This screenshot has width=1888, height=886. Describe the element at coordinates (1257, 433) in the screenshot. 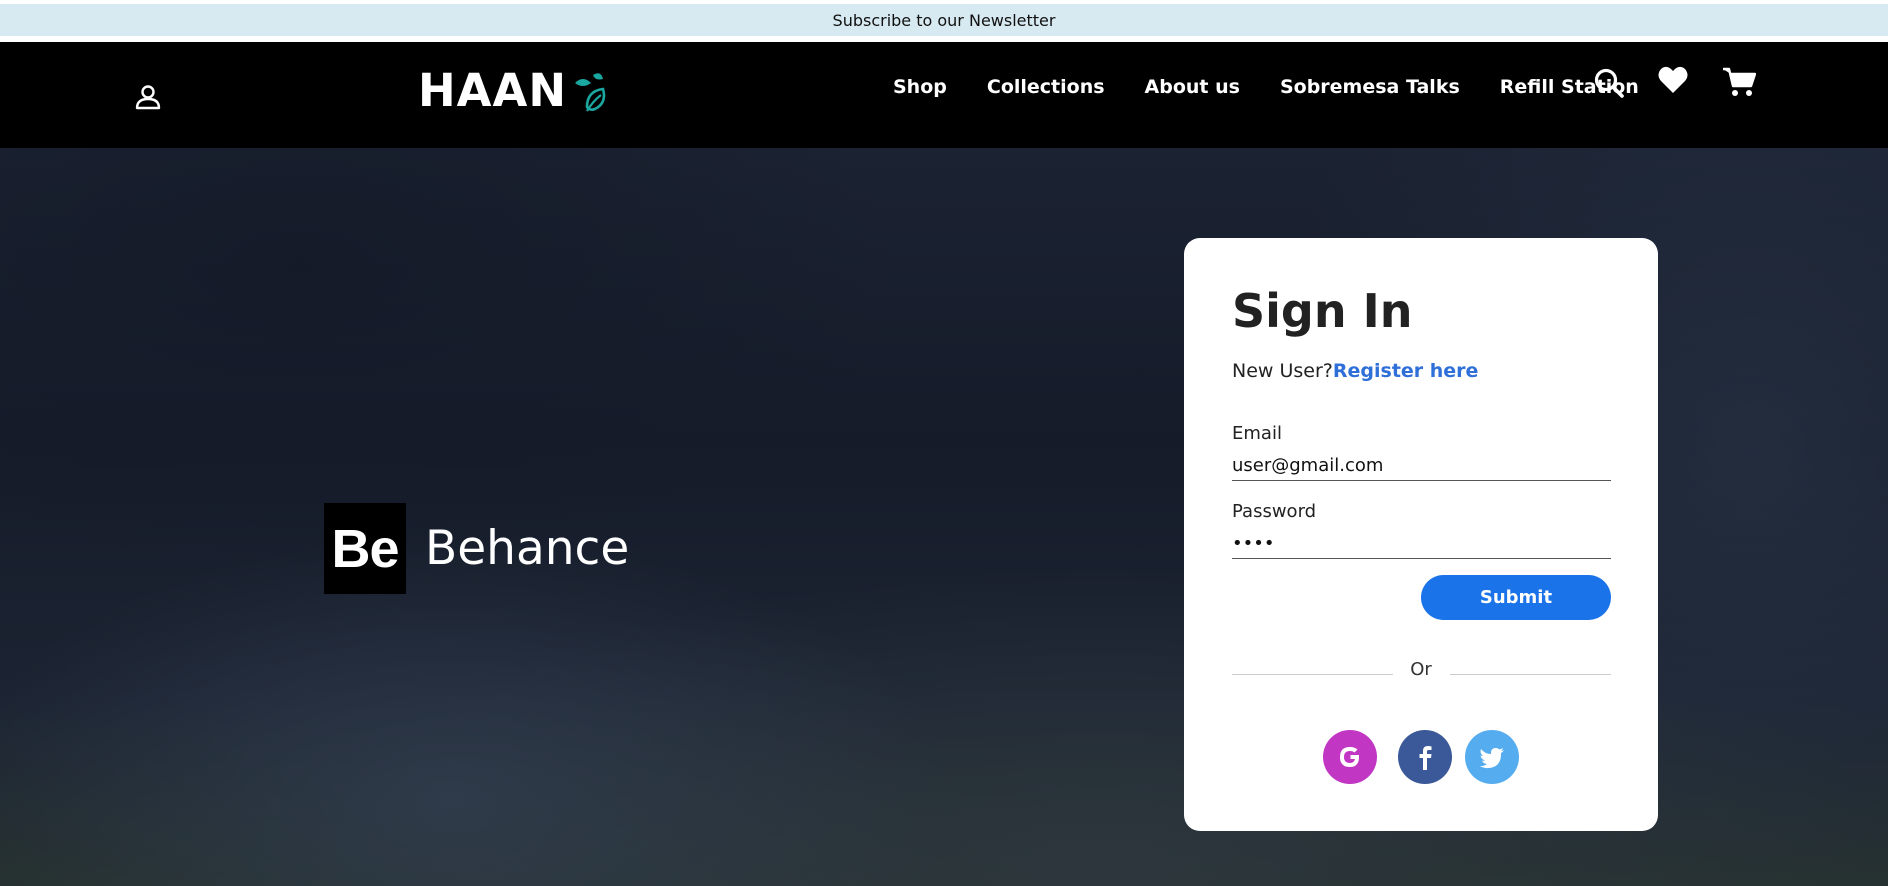

I see `email-label: Email` at that location.